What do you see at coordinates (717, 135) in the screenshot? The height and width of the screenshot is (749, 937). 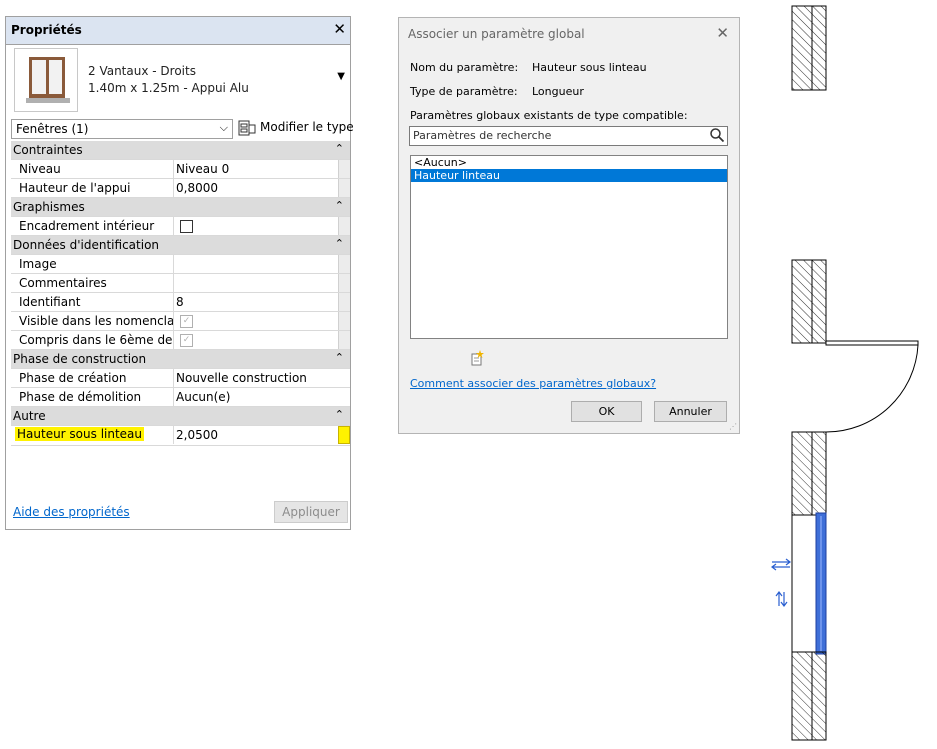 I see `search-icon` at bounding box center [717, 135].